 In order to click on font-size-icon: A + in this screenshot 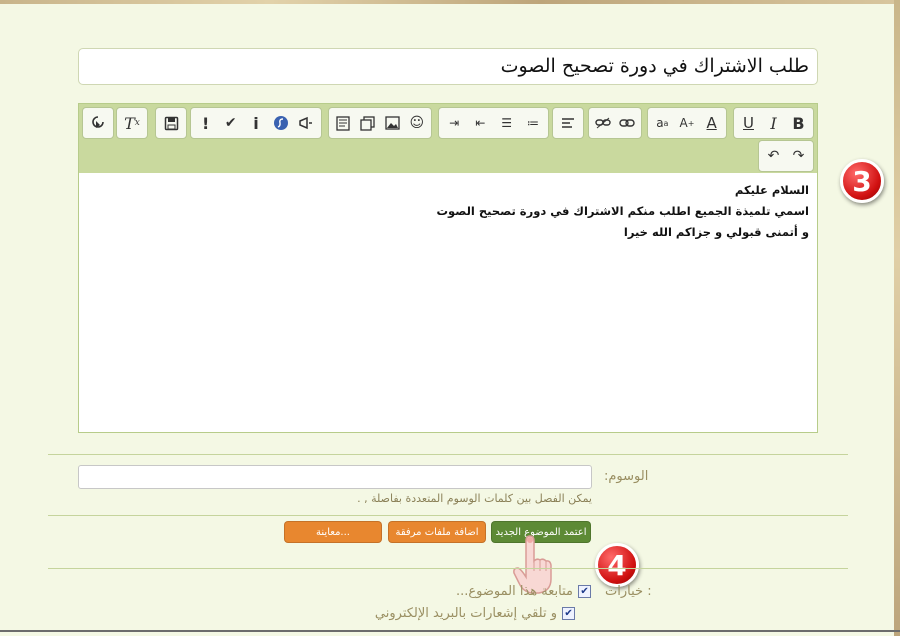, I will do `click(687, 123)`.